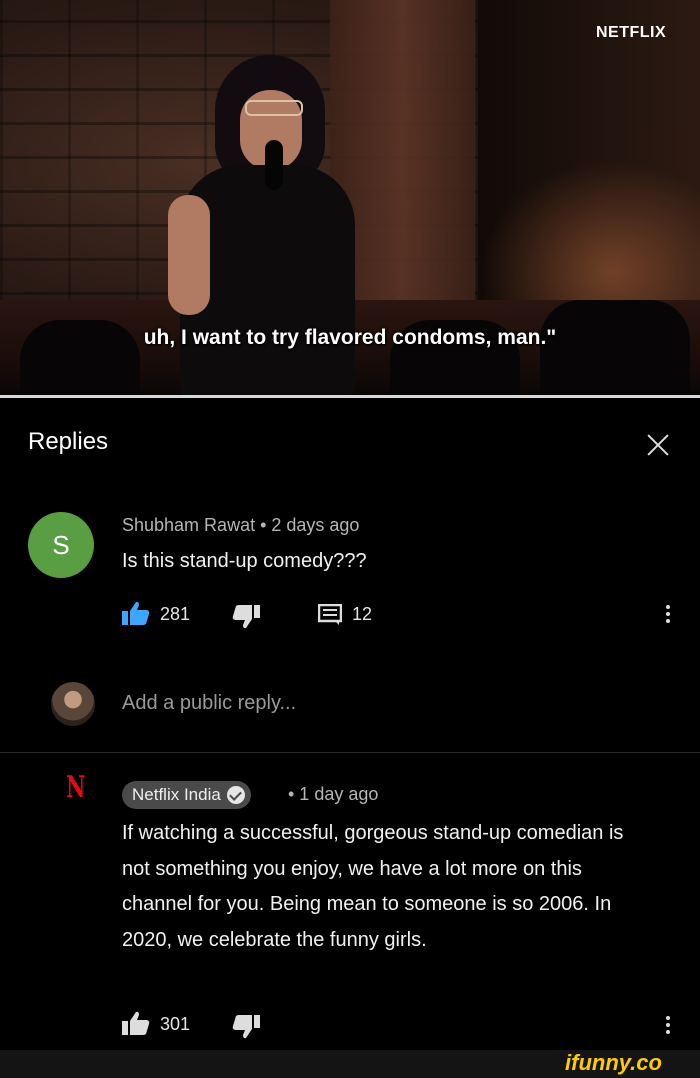 The height and width of the screenshot is (1078, 700). I want to click on ifunny-watermark: ifunny.co, so click(613, 1062).